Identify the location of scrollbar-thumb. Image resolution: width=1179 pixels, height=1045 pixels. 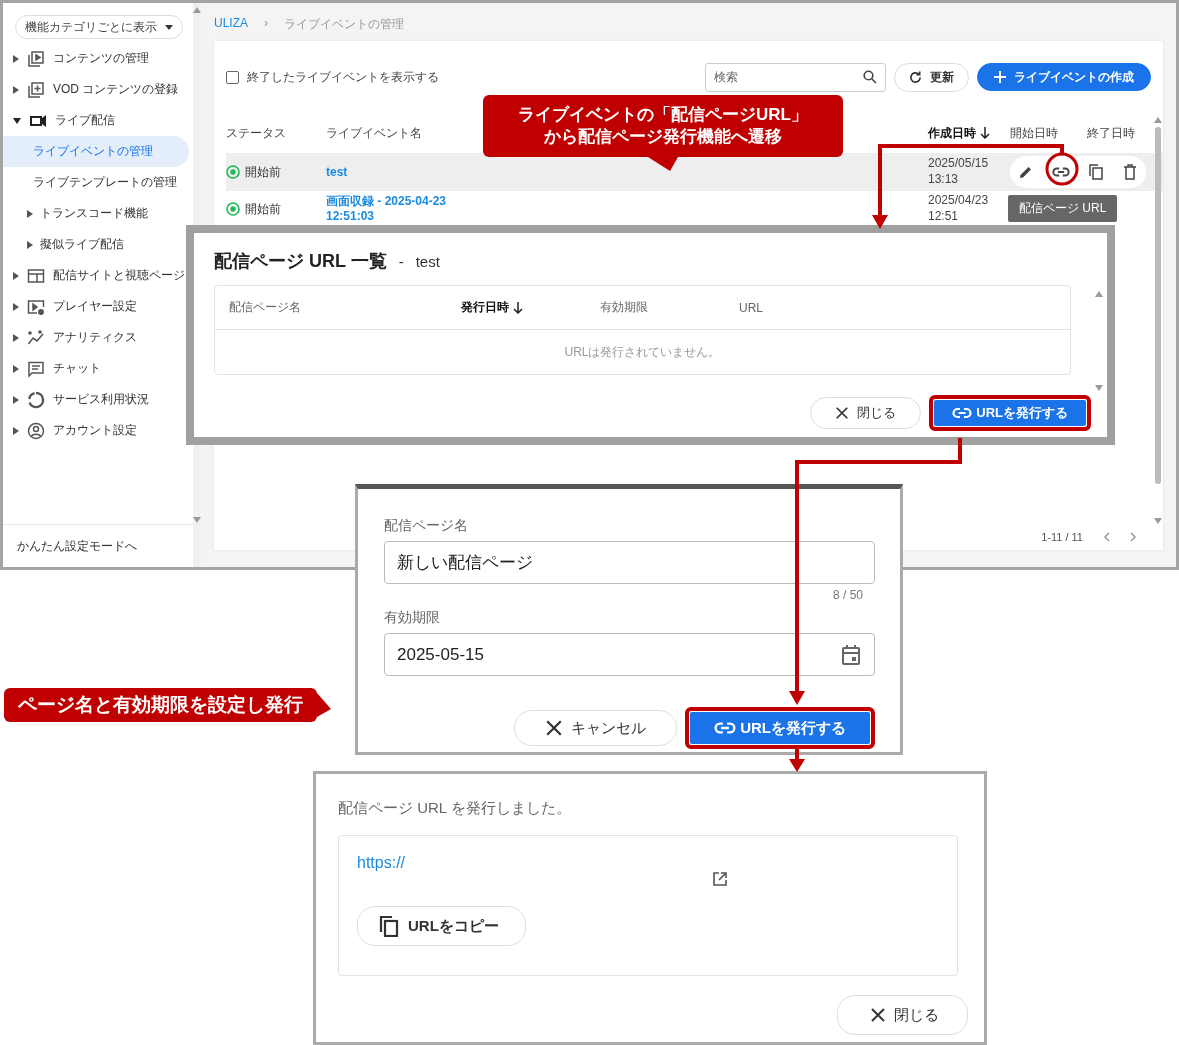
(1158, 305).